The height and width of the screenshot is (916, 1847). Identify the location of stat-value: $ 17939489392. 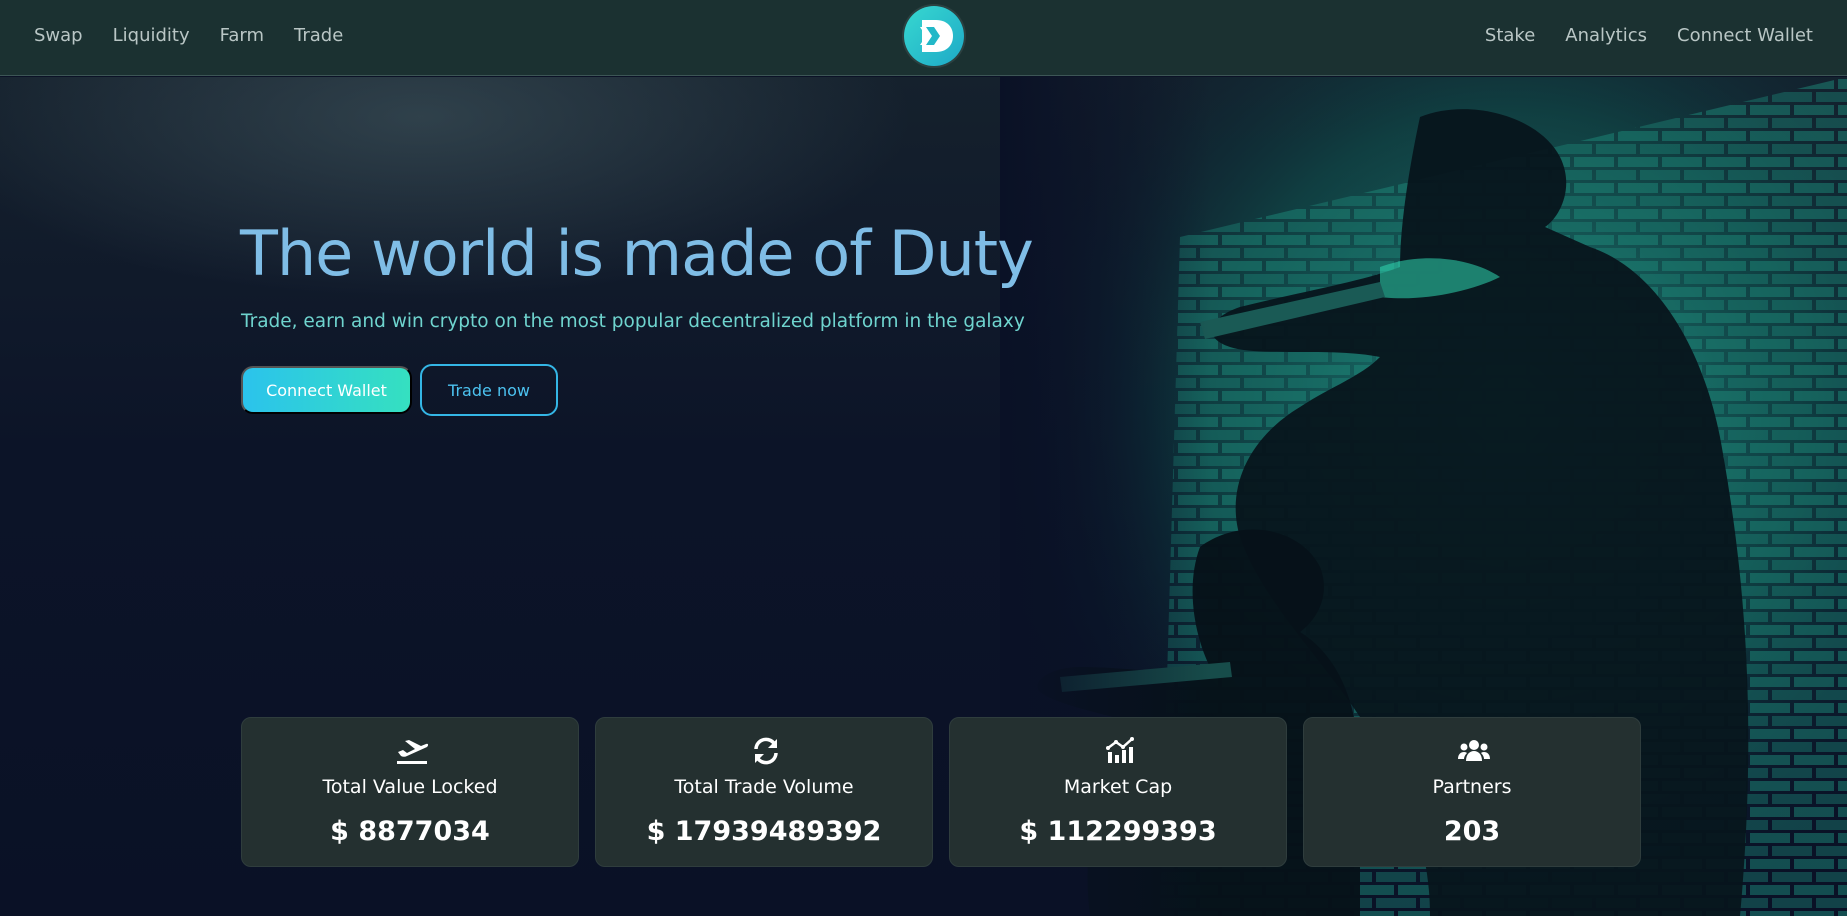
(764, 831).